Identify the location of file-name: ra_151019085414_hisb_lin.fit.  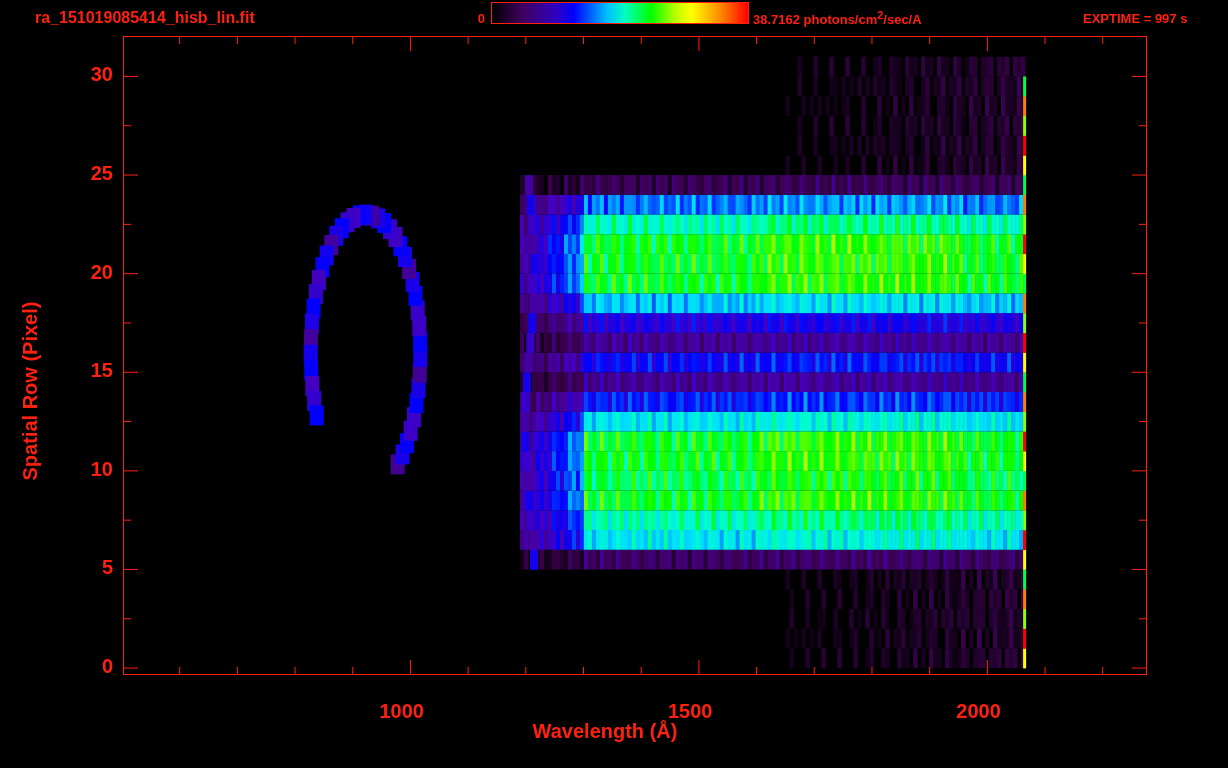
(145, 18).